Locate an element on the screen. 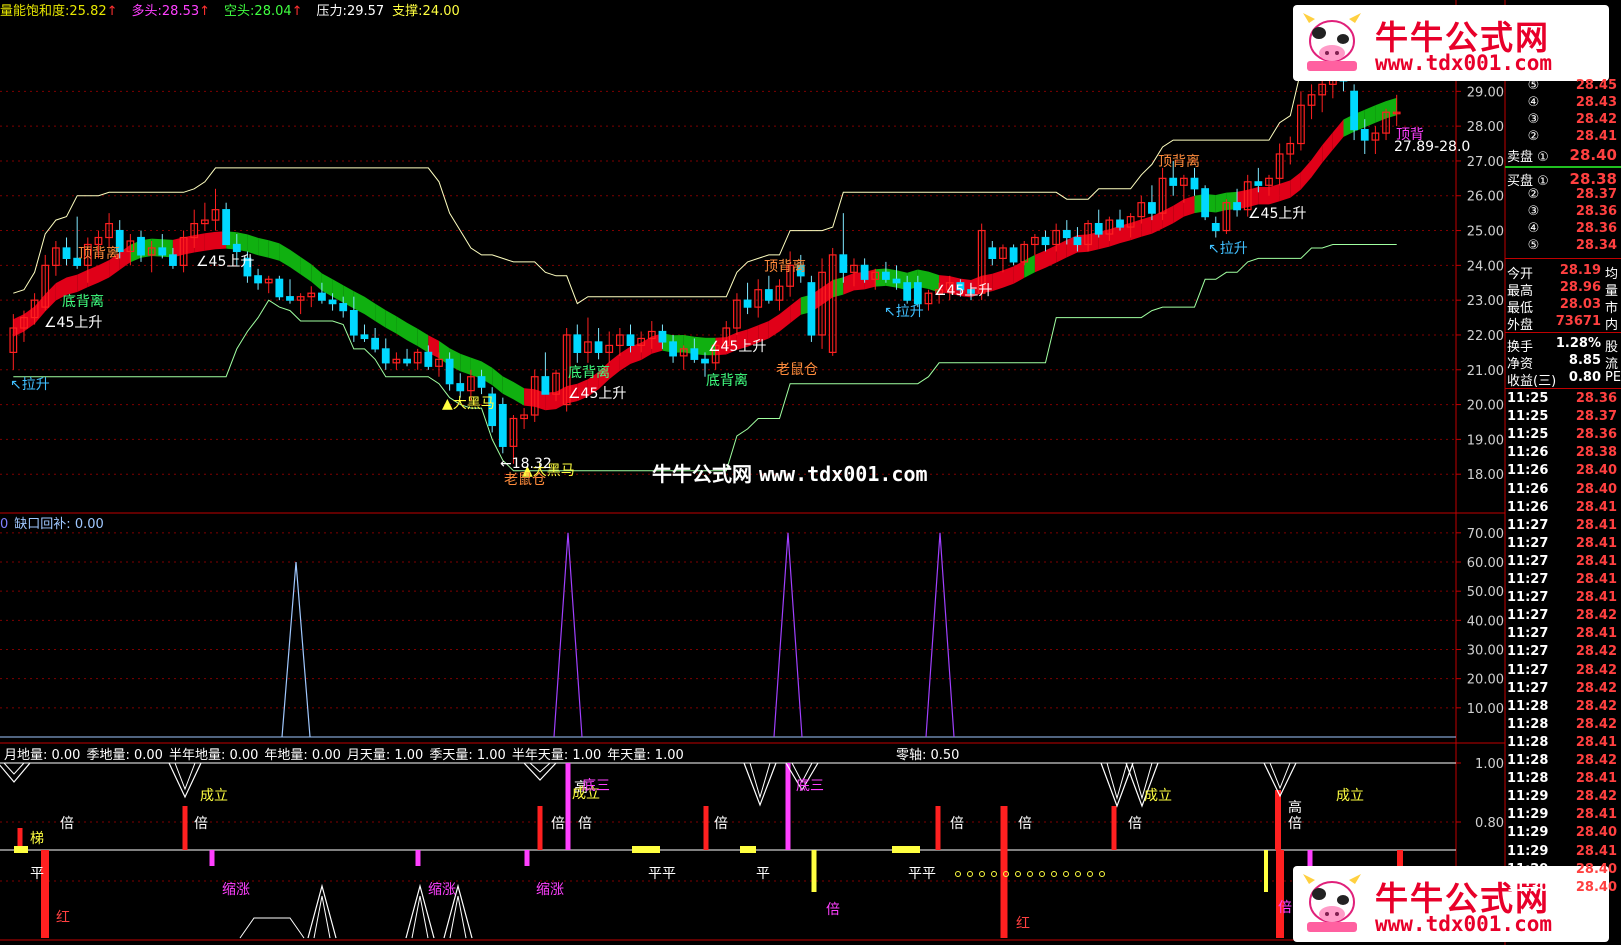 The image size is (1621, 945). center-watermark-url: www.tdx001.com is located at coordinates (843, 474).